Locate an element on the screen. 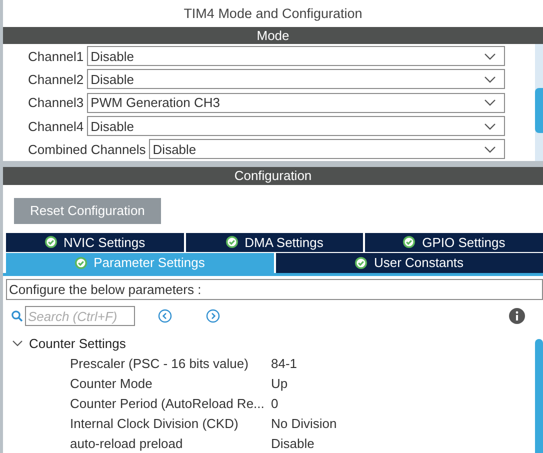 This screenshot has height=453, width=543. settings-tab: DMA Settings is located at coordinates (275, 242).